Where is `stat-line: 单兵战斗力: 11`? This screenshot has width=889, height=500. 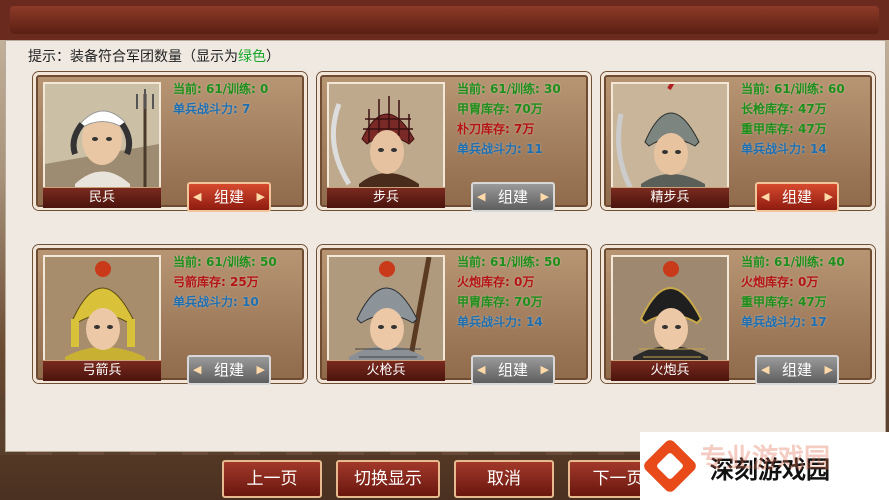
stat-line: 单兵战斗力: 11 is located at coordinates (500, 149).